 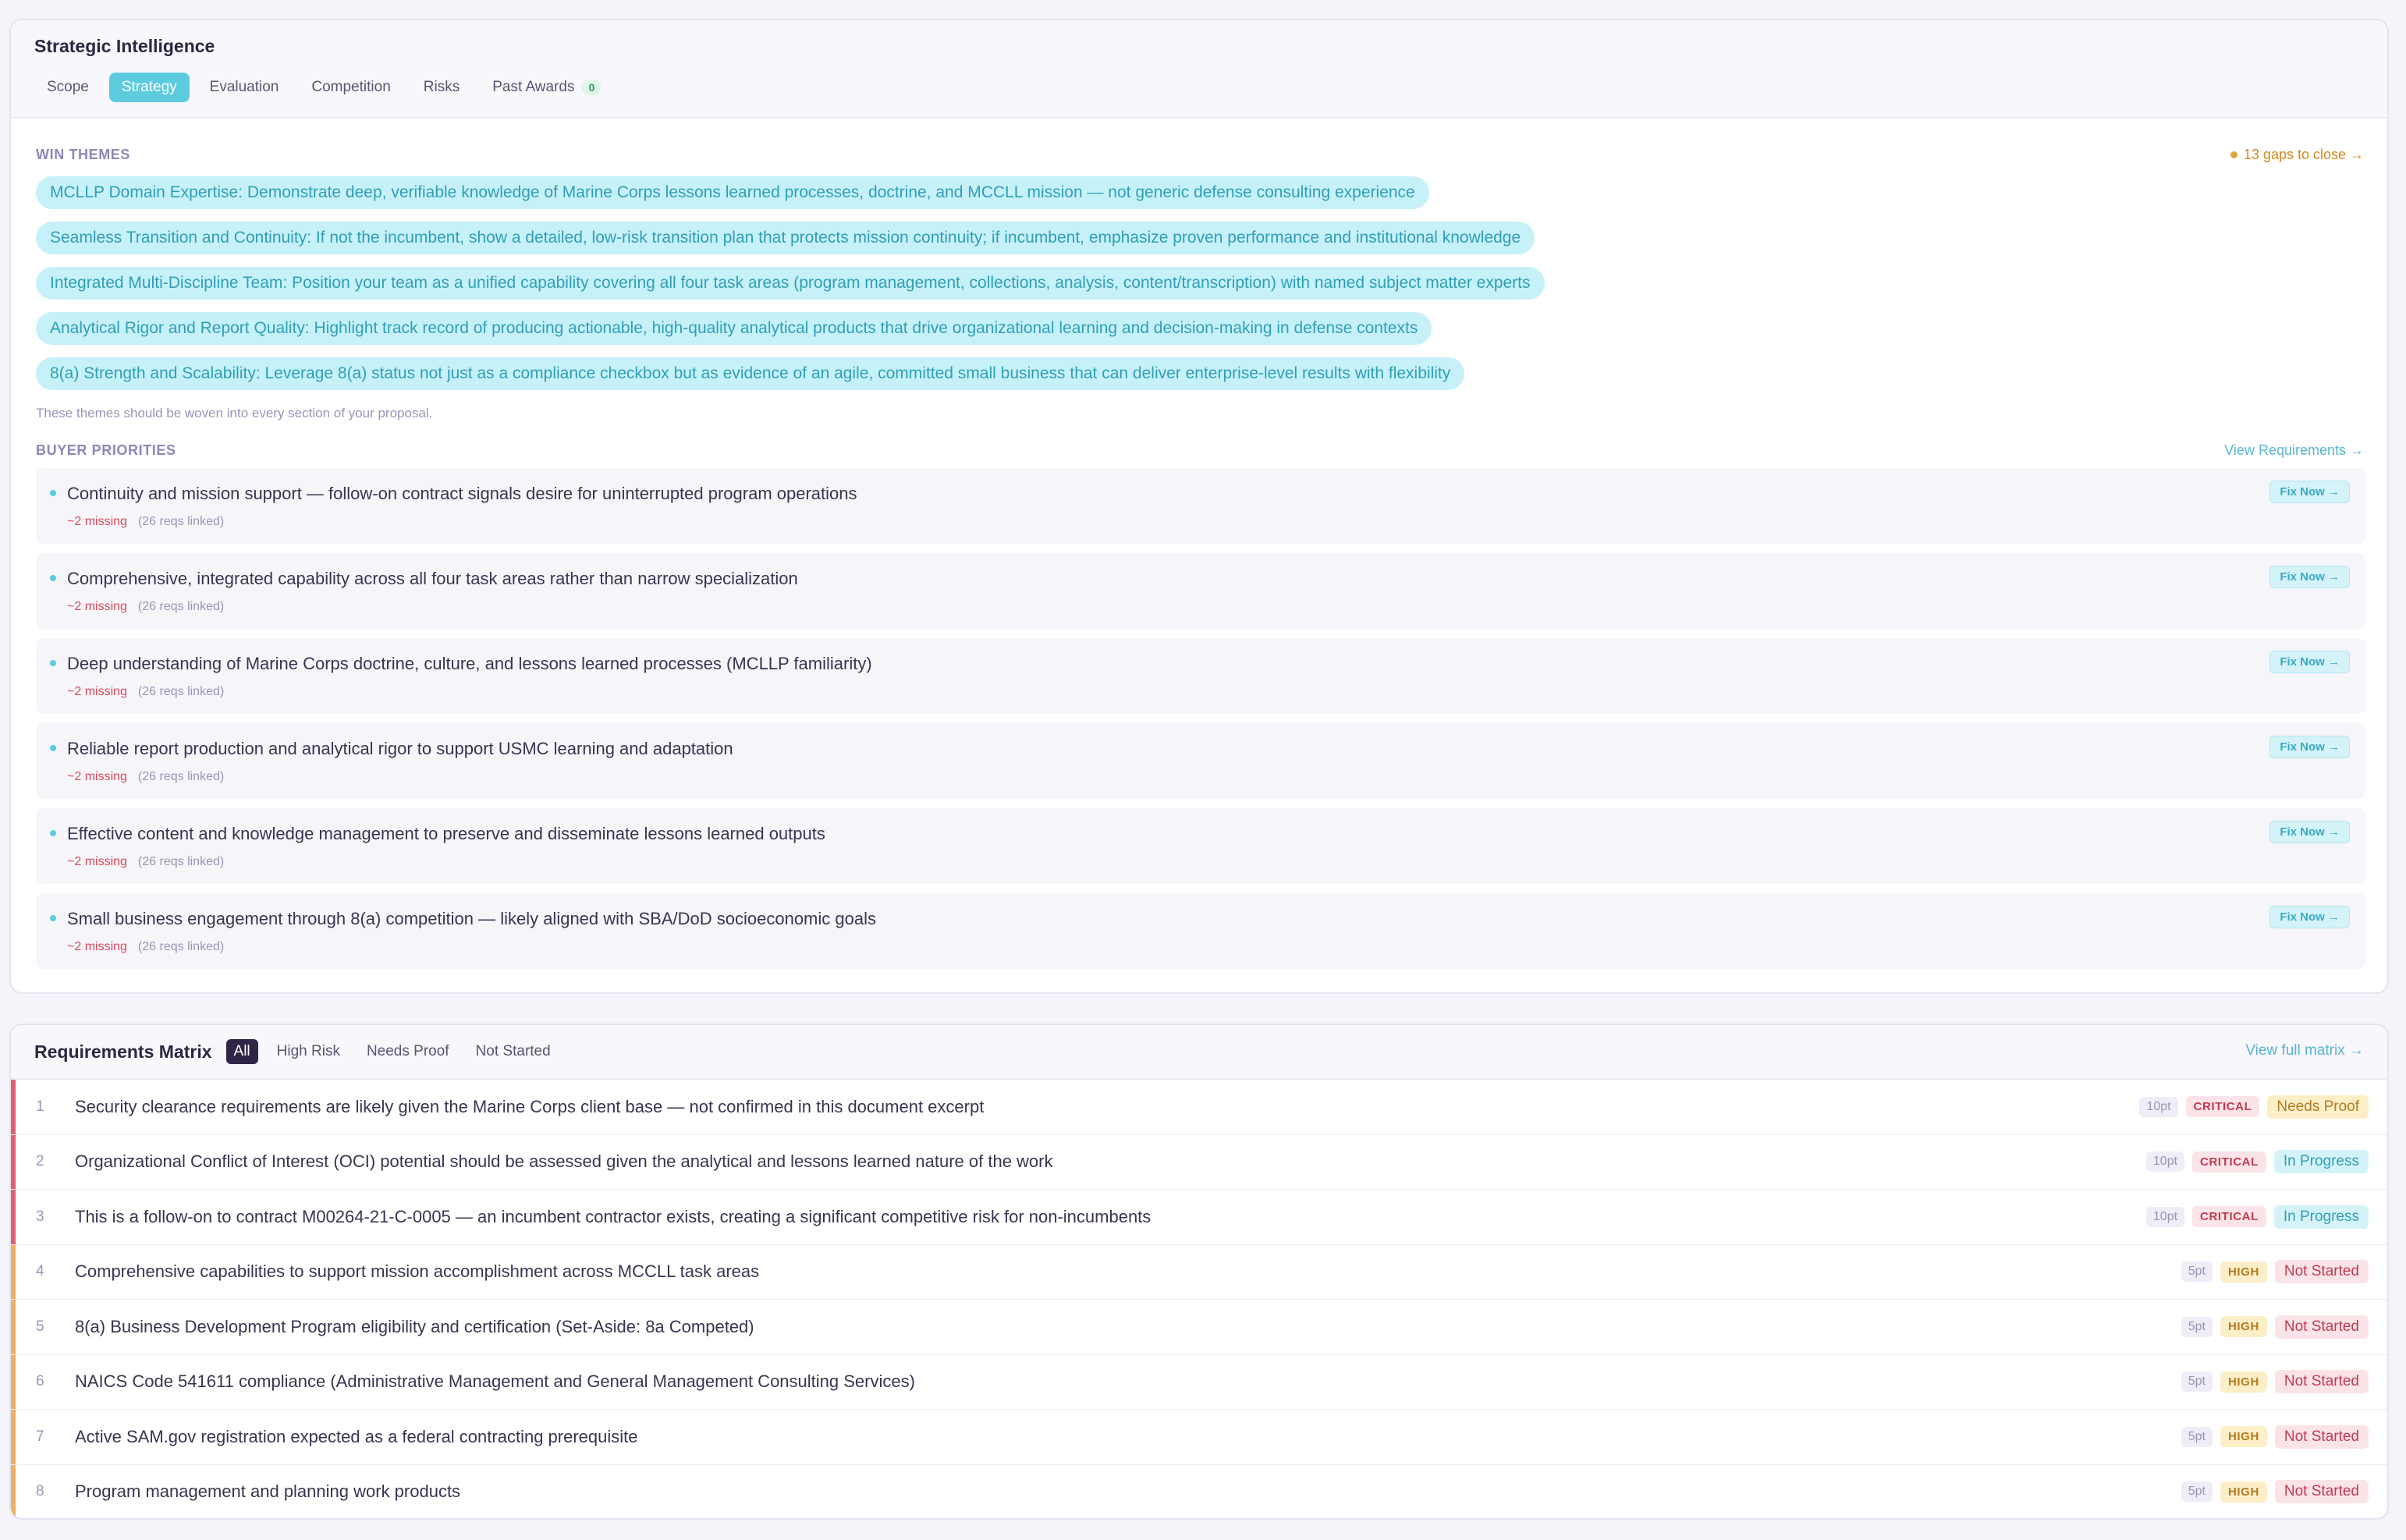 What do you see at coordinates (40, 1326) in the screenshot?
I see `requirement-number: 5` at bounding box center [40, 1326].